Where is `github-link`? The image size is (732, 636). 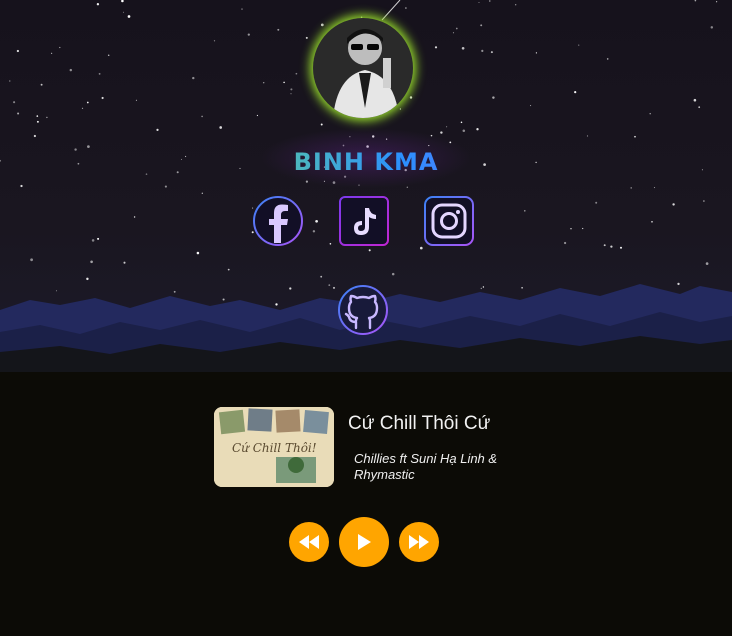
github-link is located at coordinates (363, 310).